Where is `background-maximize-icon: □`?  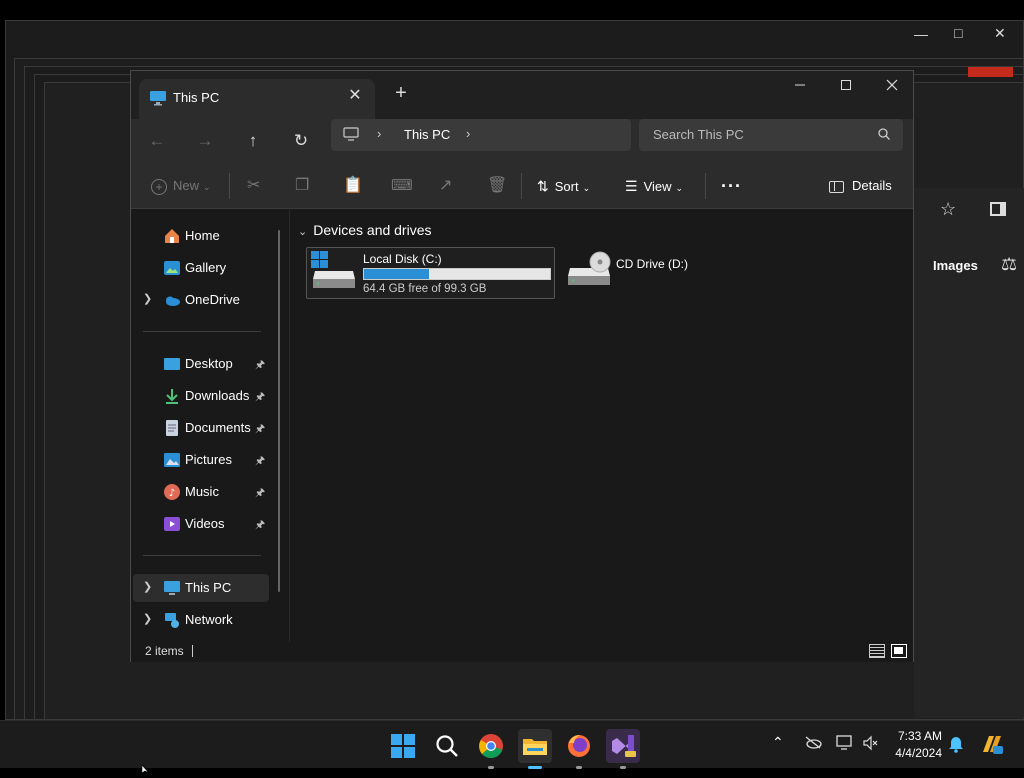
background-maximize-icon: □ is located at coordinates (958, 33).